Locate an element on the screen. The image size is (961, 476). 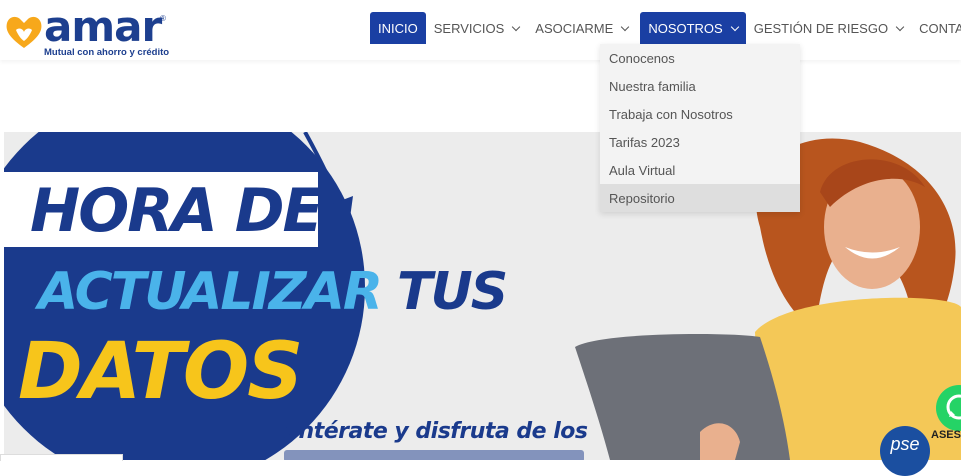
dropdown-item-conocenos: Conocenos is located at coordinates (700, 58).